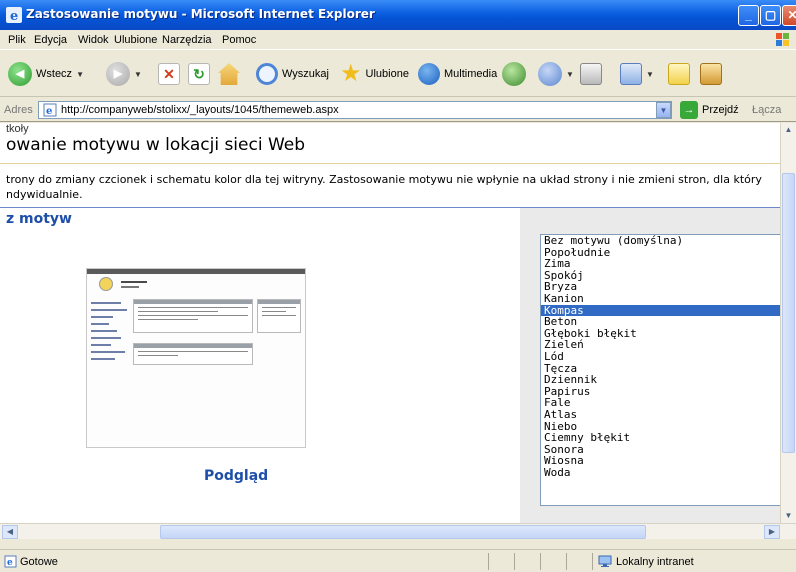 Image resolution: width=796 pixels, height=572 pixels. What do you see at coordinates (135, 40) in the screenshot?
I see `menu-favorites: Ulubione` at bounding box center [135, 40].